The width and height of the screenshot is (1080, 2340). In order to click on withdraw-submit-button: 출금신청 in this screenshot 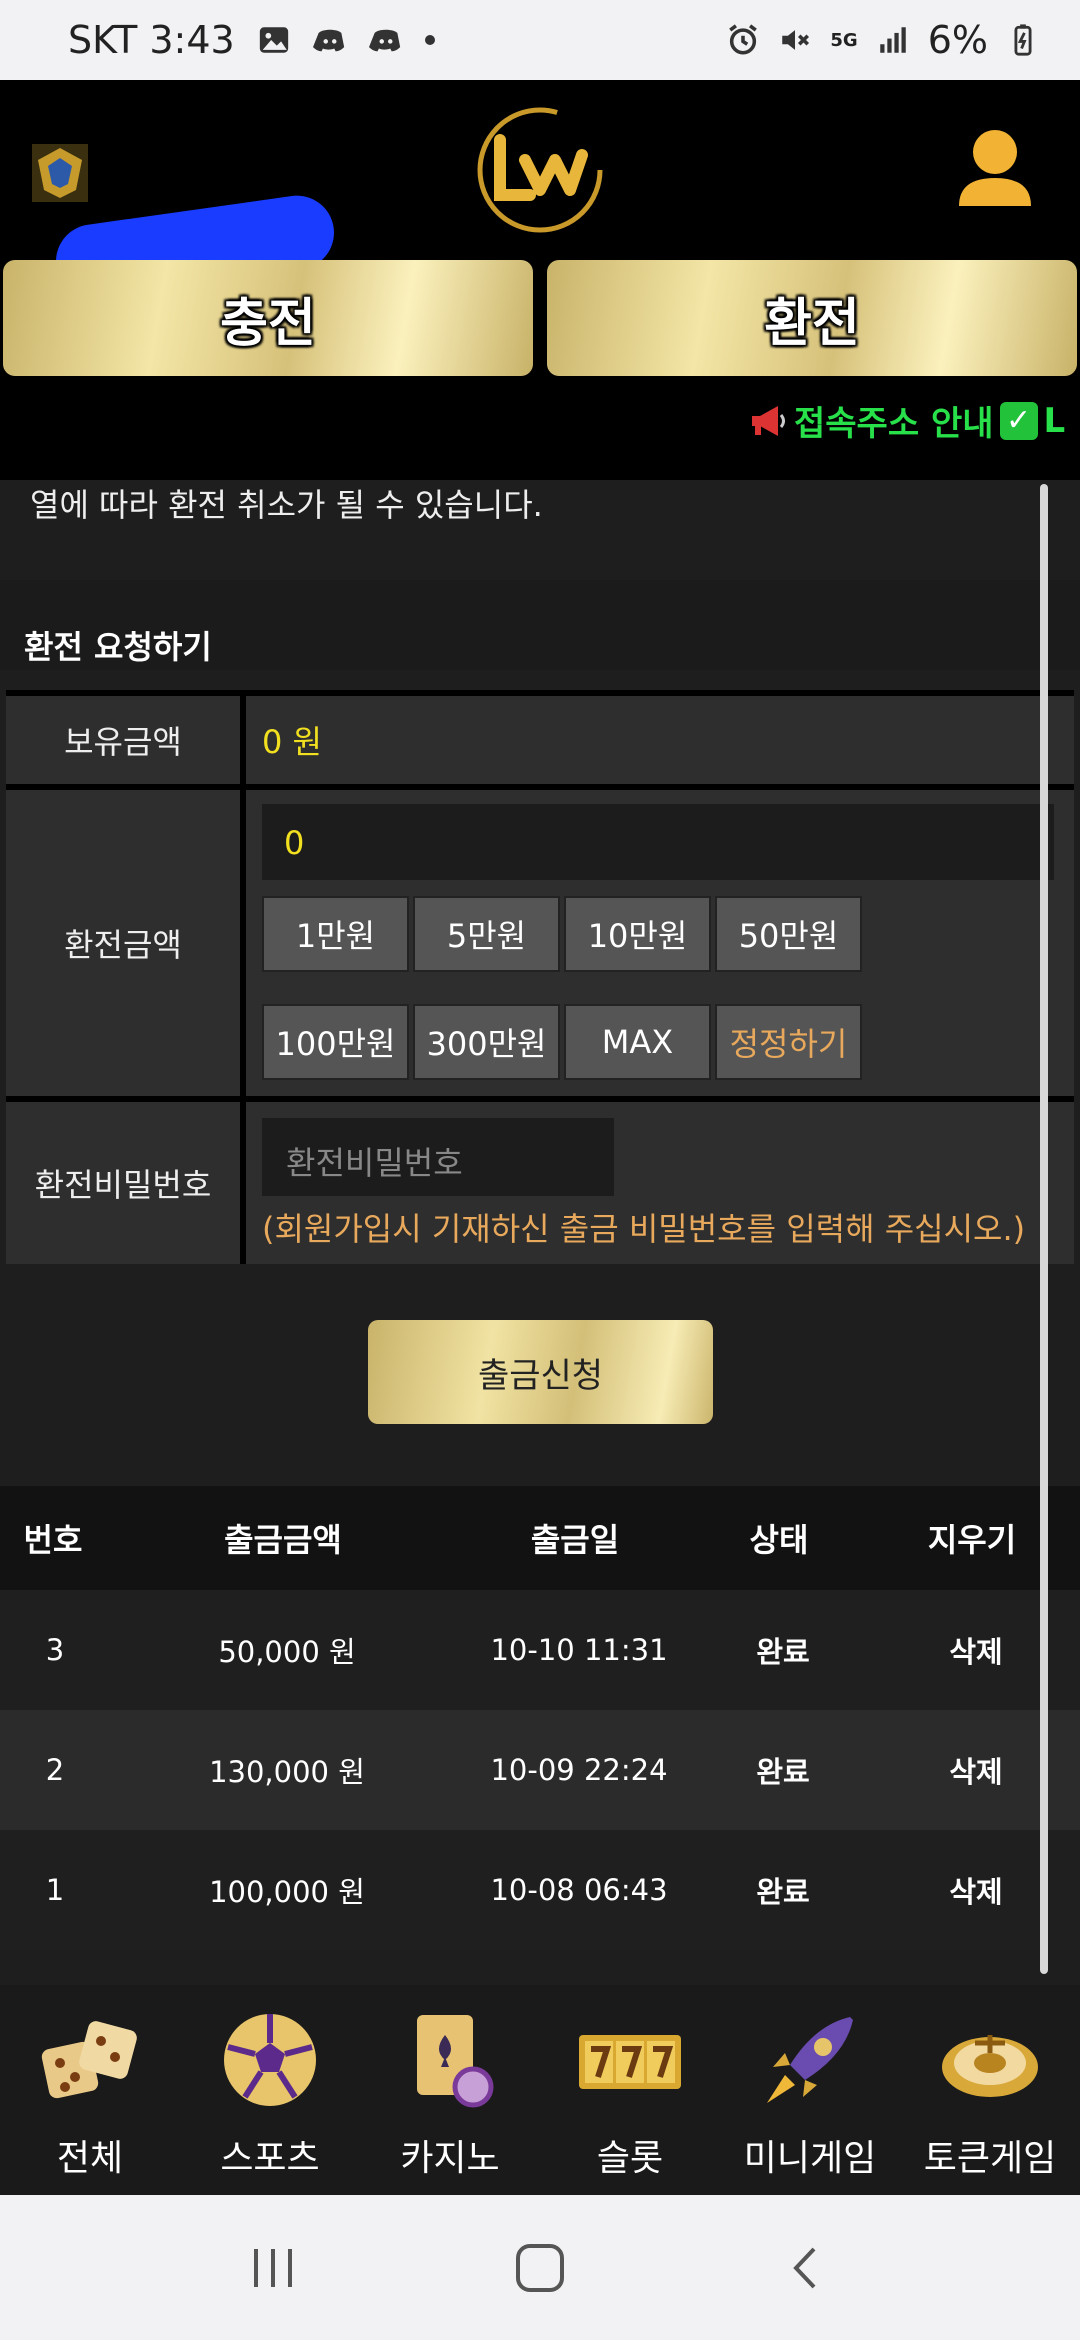, I will do `click(540, 1372)`.